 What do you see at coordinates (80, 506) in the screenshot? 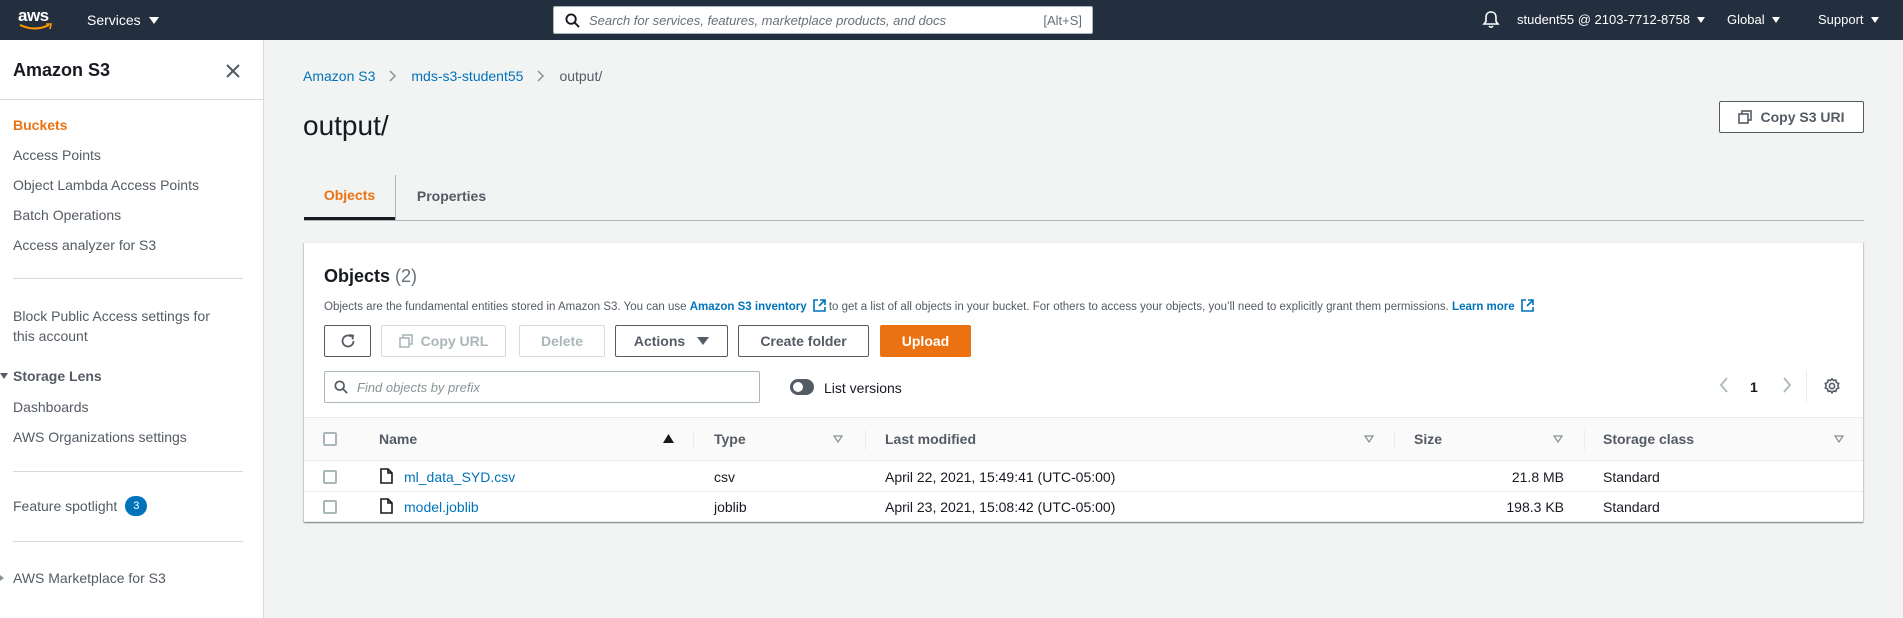
I see `sidebar-item-feature-spotlight: Feature spotlight 3` at bounding box center [80, 506].